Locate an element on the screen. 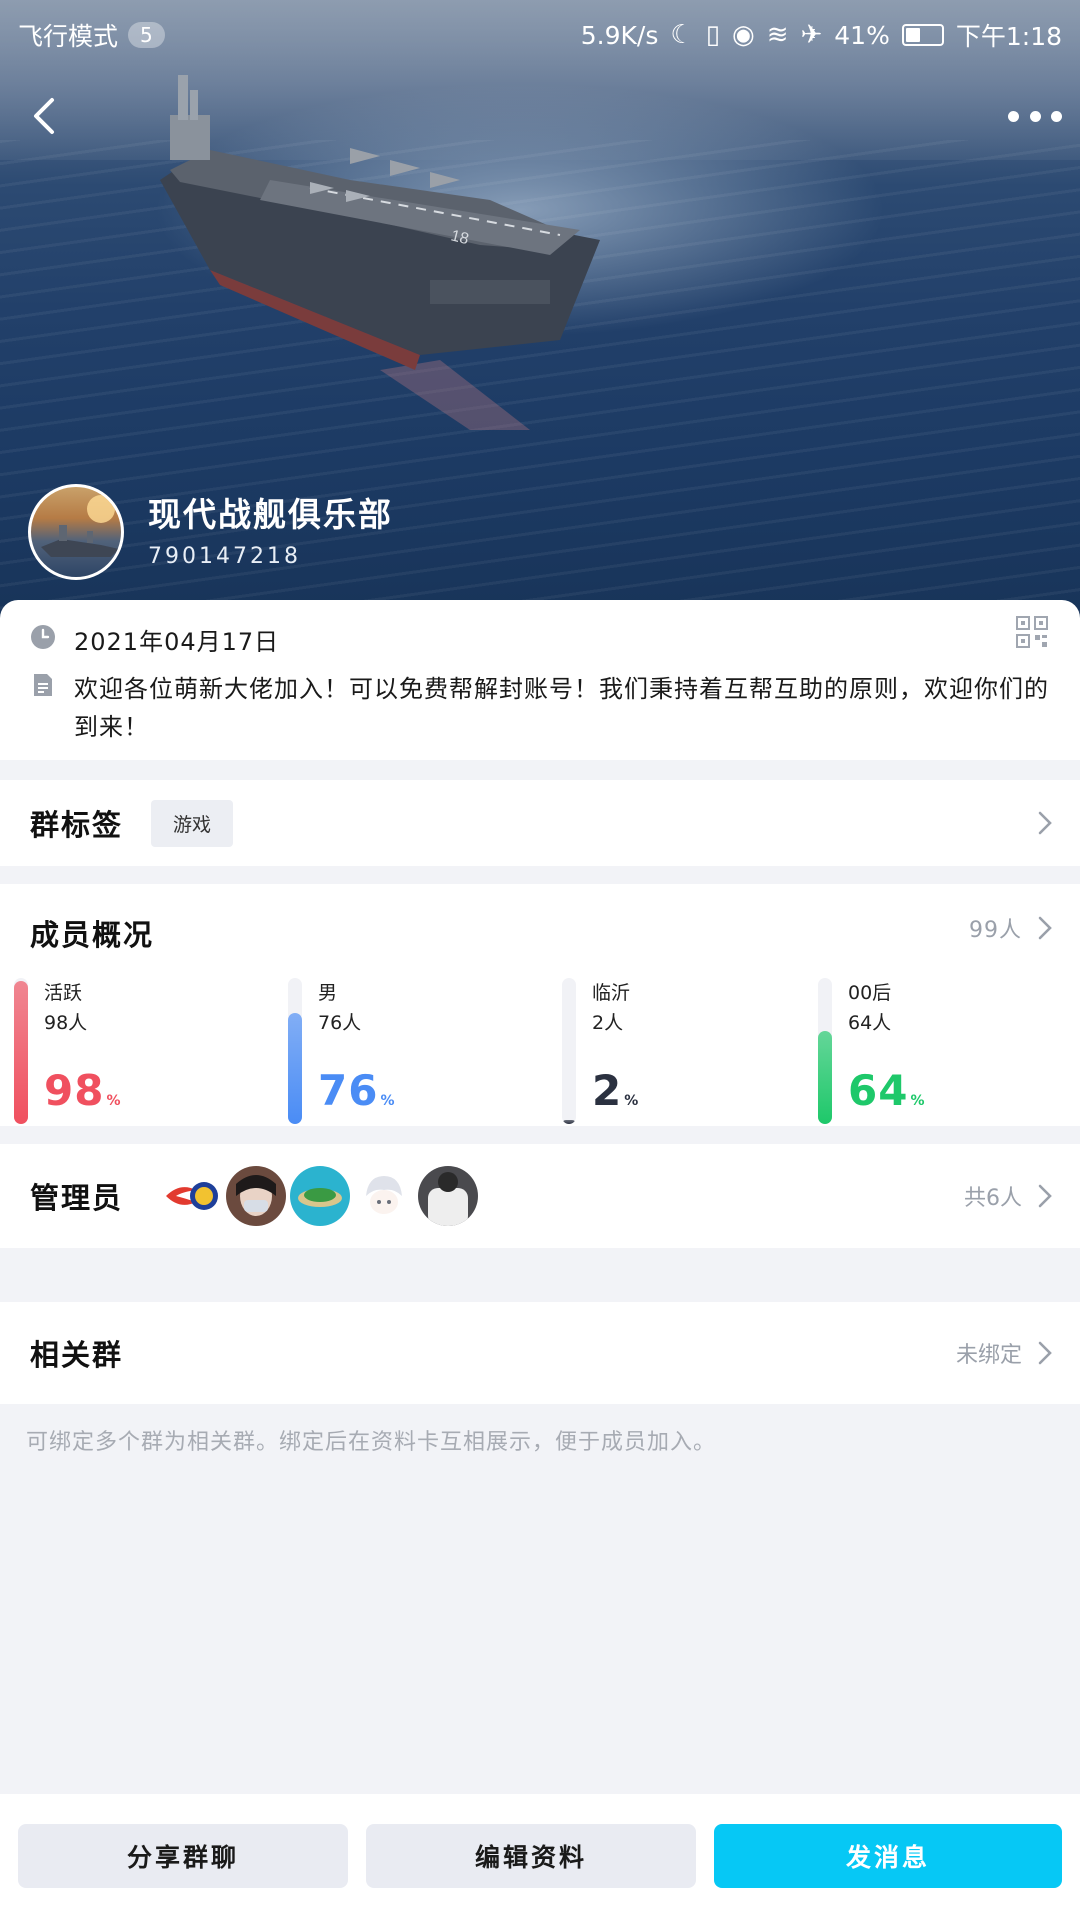 The width and height of the screenshot is (1080, 1920). tag-chip: 游戏 is located at coordinates (192, 823).